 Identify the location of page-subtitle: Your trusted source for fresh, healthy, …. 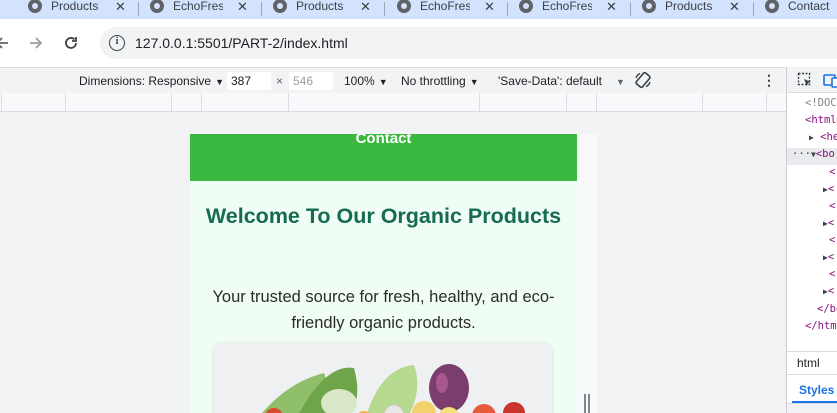
(383, 310).